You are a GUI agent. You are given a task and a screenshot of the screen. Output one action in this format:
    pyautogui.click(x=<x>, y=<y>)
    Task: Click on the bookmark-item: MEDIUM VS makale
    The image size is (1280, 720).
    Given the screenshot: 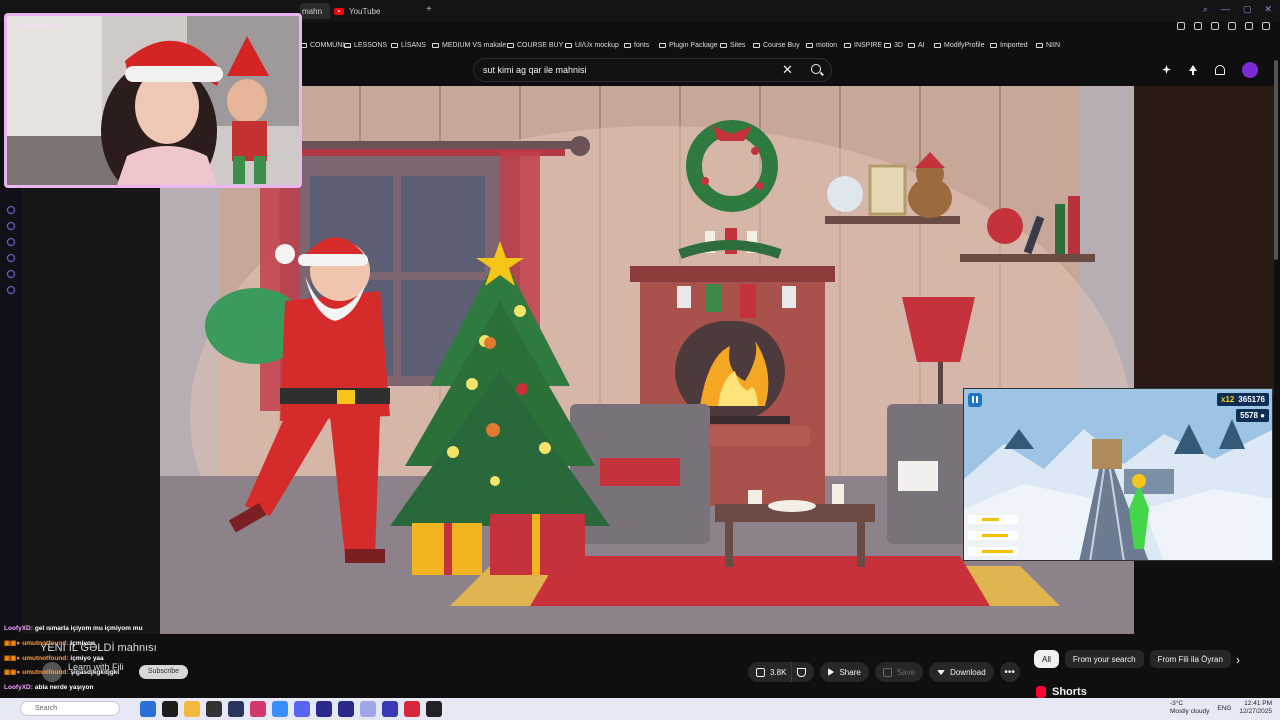 What is the action you would take?
    pyautogui.click(x=469, y=45)
    